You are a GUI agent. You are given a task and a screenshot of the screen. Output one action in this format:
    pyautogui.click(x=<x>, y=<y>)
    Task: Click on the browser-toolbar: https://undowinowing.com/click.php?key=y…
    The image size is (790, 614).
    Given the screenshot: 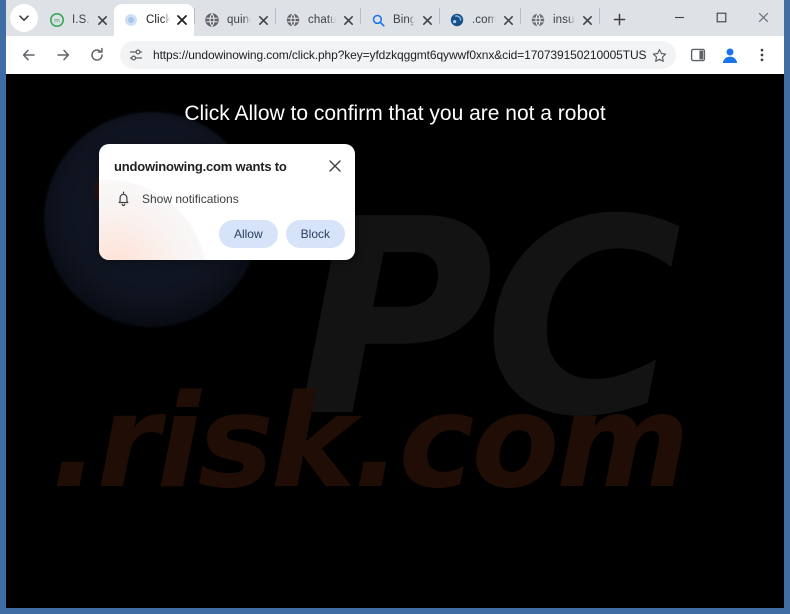 What is the action you would take?
    pyautogui.click(x=395, y=55)
    